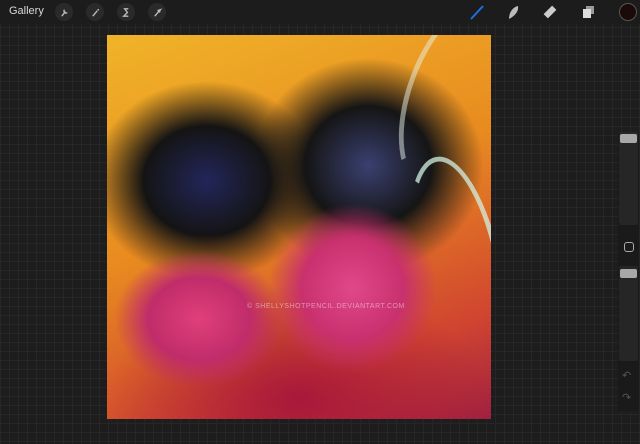 The width and height of the screenshot is (640, 444). What do you see at coordinates (628, 313) in the screenshot?
I see `opacity-slider` at bounding box center [628, 313].